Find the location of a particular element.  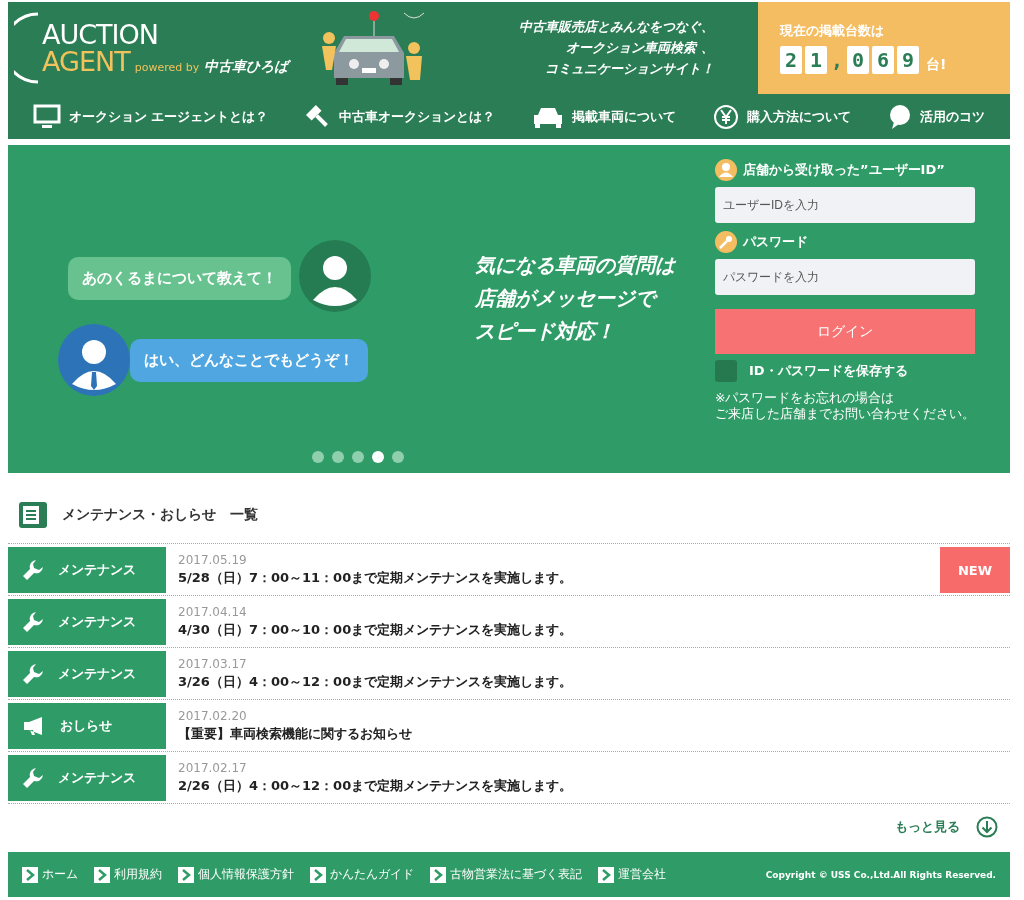

user-icon is located at coordinates (726, 170).